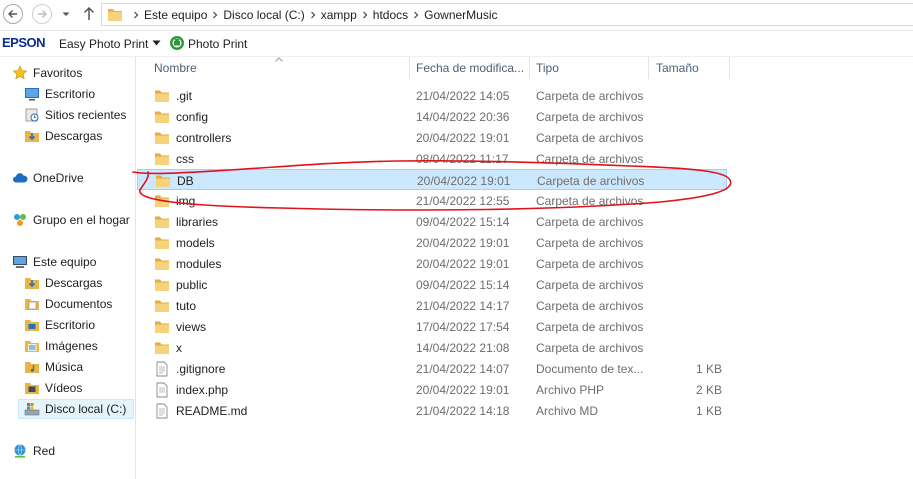 Image resolution: width=913 pixels, height=479 pixels. Describe the element at coordinates (61, 346) in the screenshot. I see `nav-pc-pictures: Imágenes` at that location.